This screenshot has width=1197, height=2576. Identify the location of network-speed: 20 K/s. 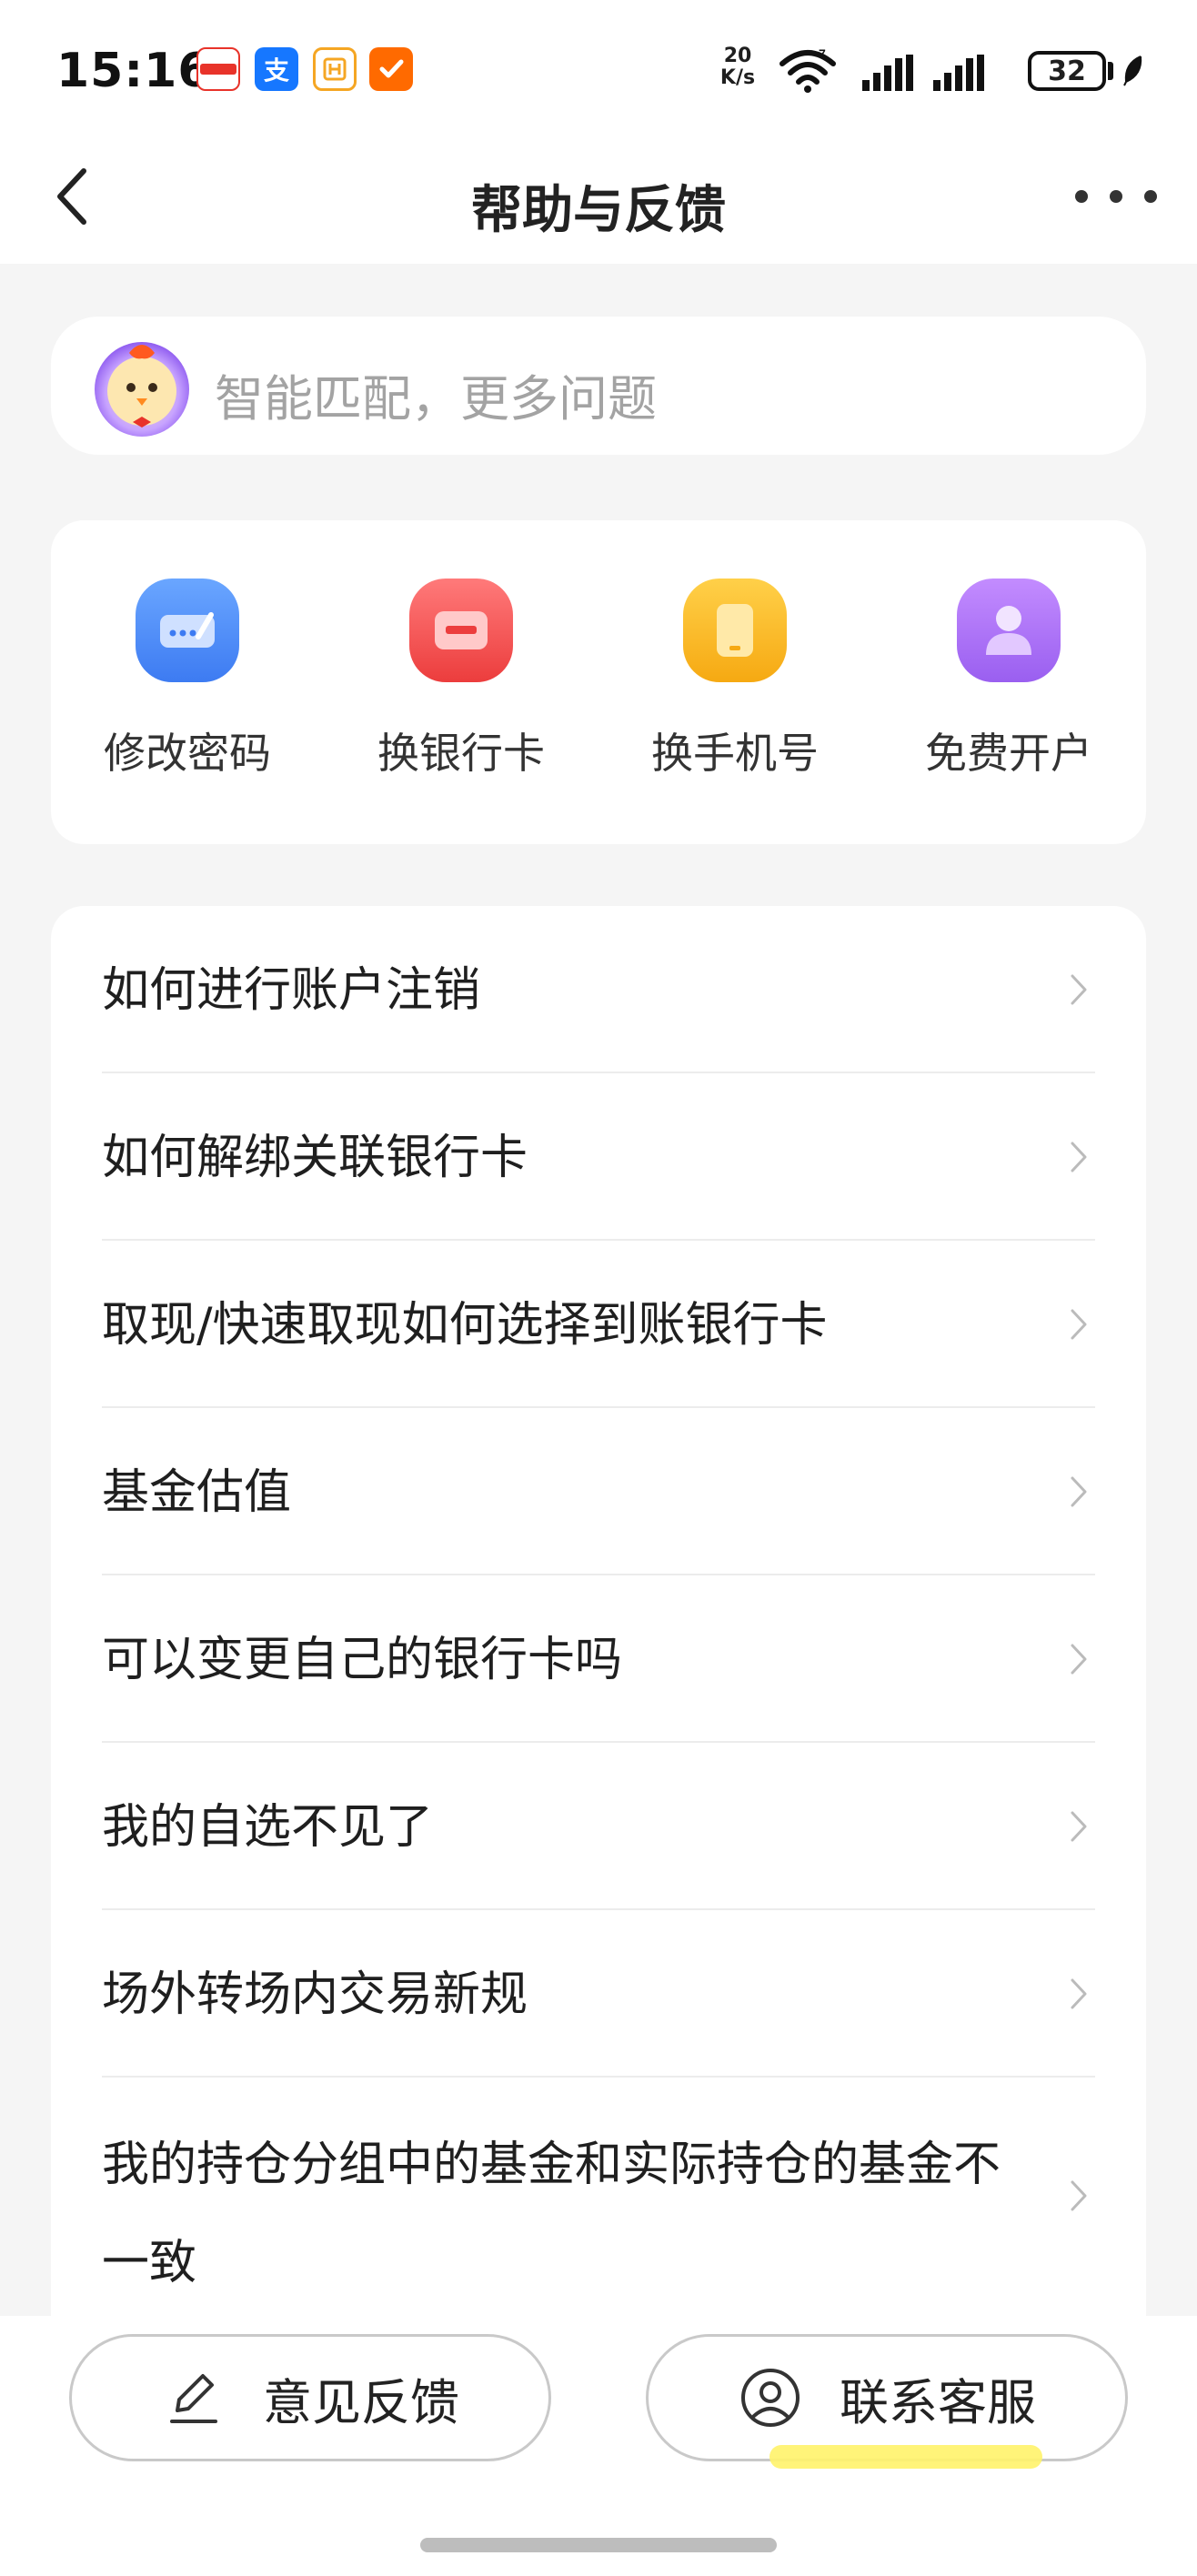
(737, 67).